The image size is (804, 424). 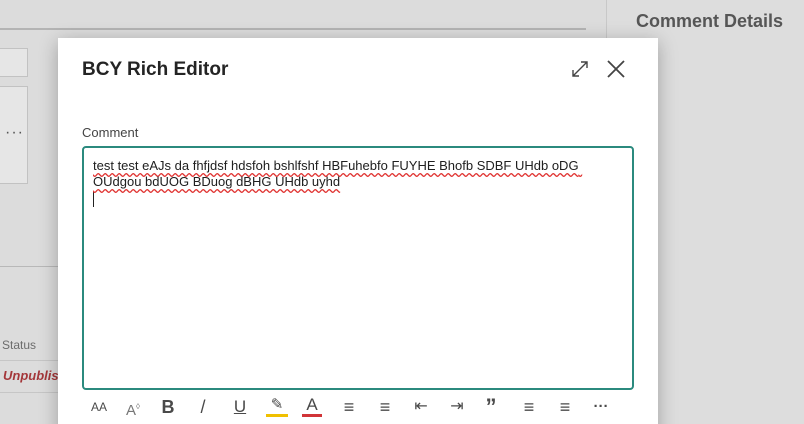 I want to click on more-icon: ···, so click(x=601, y=406).